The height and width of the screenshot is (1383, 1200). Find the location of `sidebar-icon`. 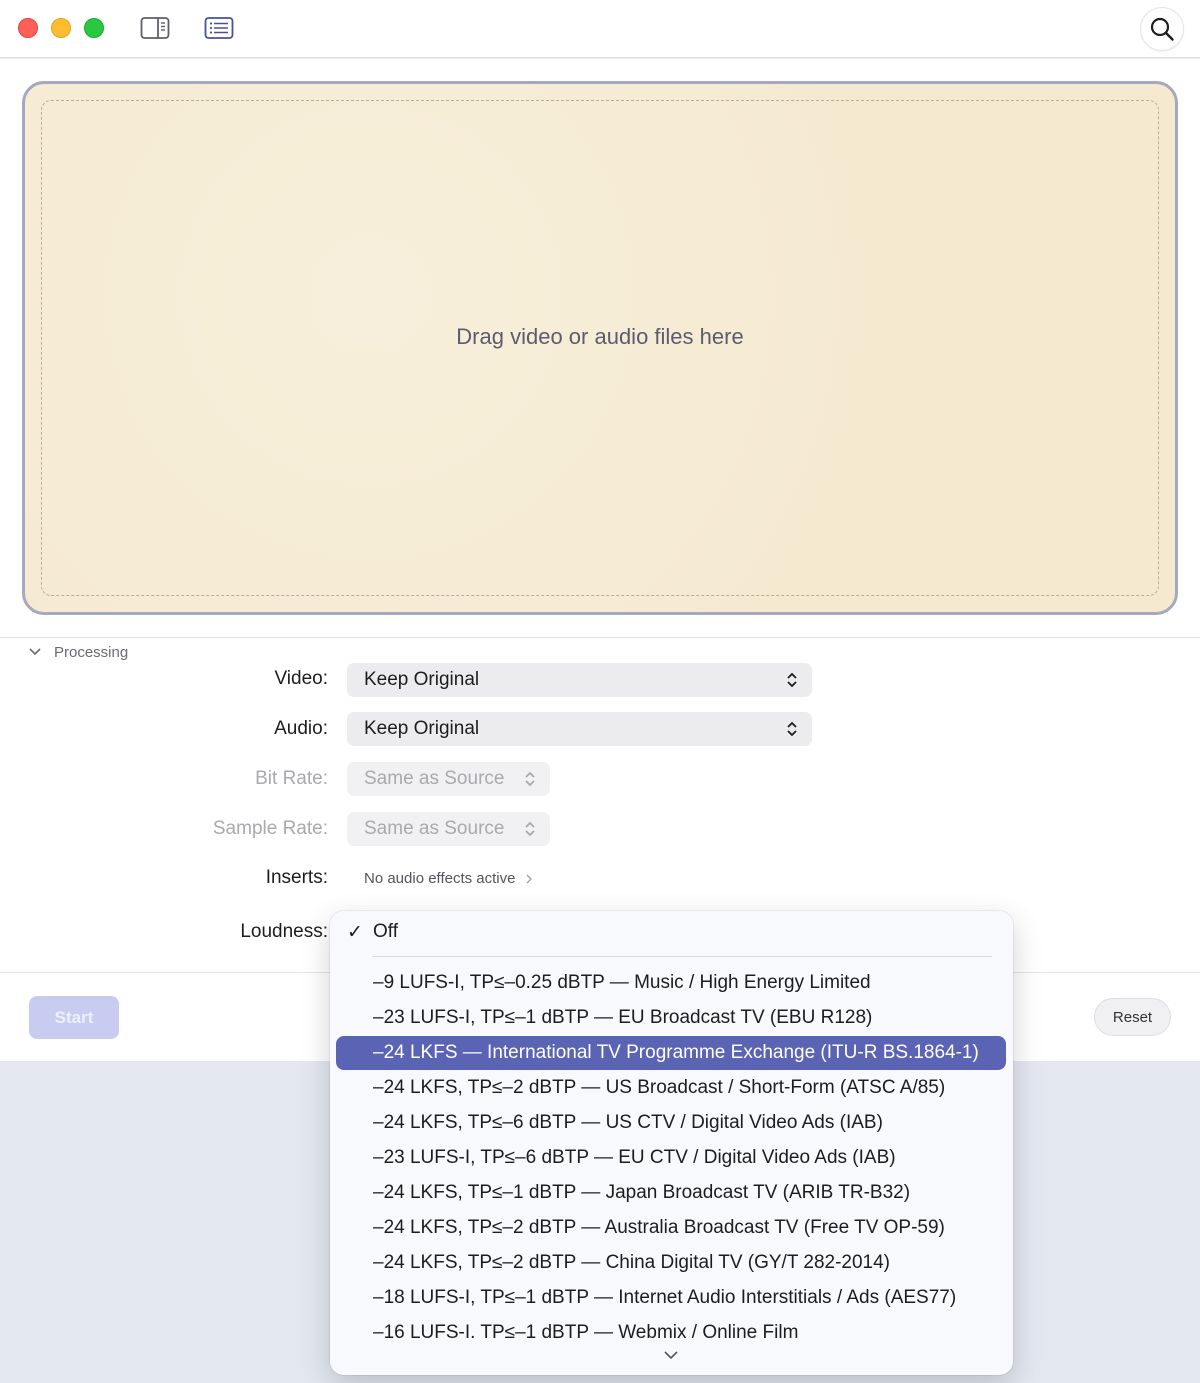

sidebar-icon is located at coordinates (155, 28).